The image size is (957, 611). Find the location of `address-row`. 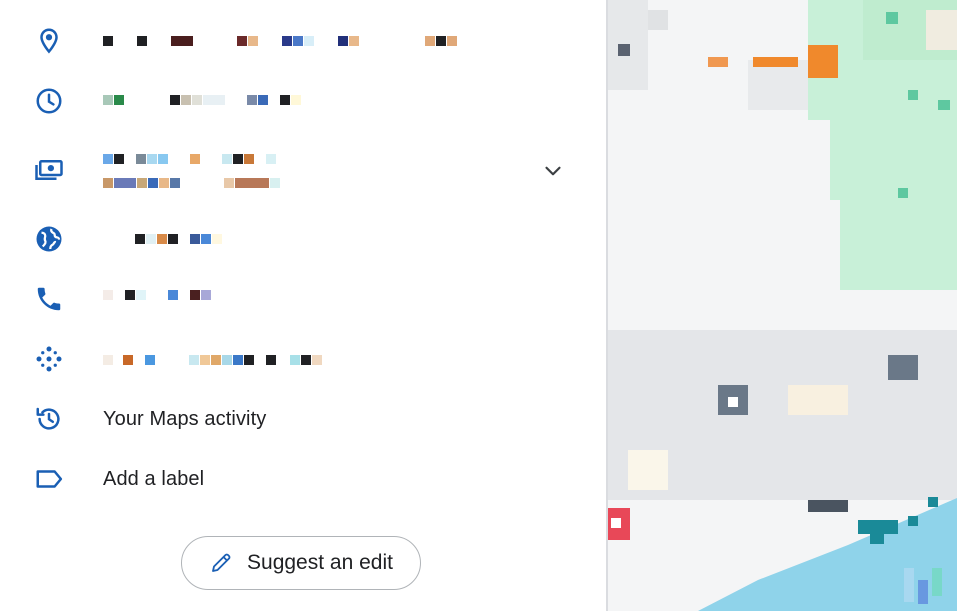

address-row is located at coordinates (300, 41).